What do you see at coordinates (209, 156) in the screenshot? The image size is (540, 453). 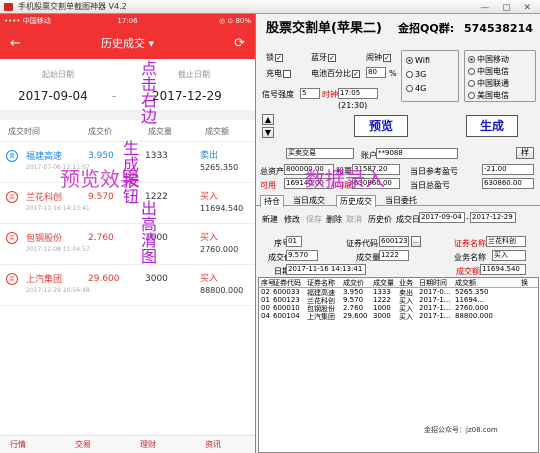 I see `trade-direction: 卖出` at bounding box center [209, 156].